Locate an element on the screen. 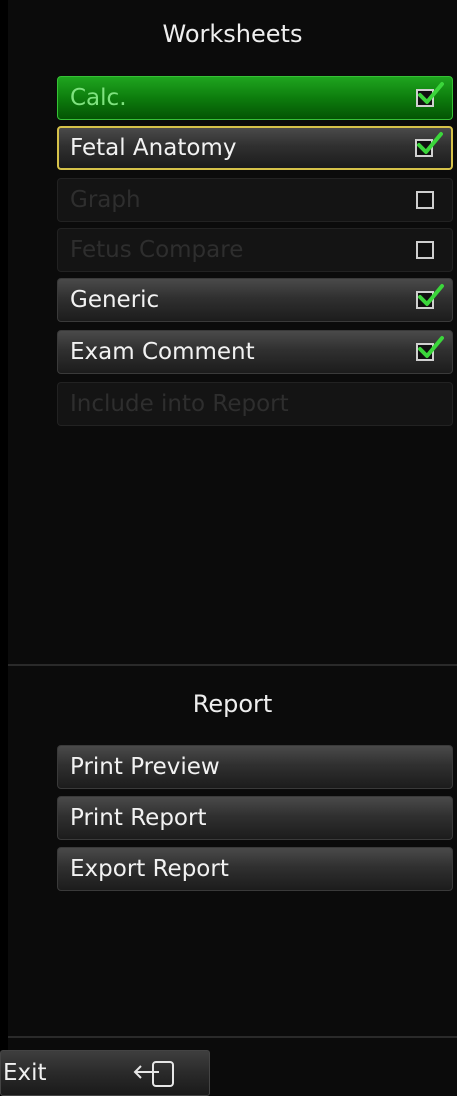 The width and height of the screenshot is (457, 1096). worksheet-item-label: Exam Comment is located at coordinates (162, 352).